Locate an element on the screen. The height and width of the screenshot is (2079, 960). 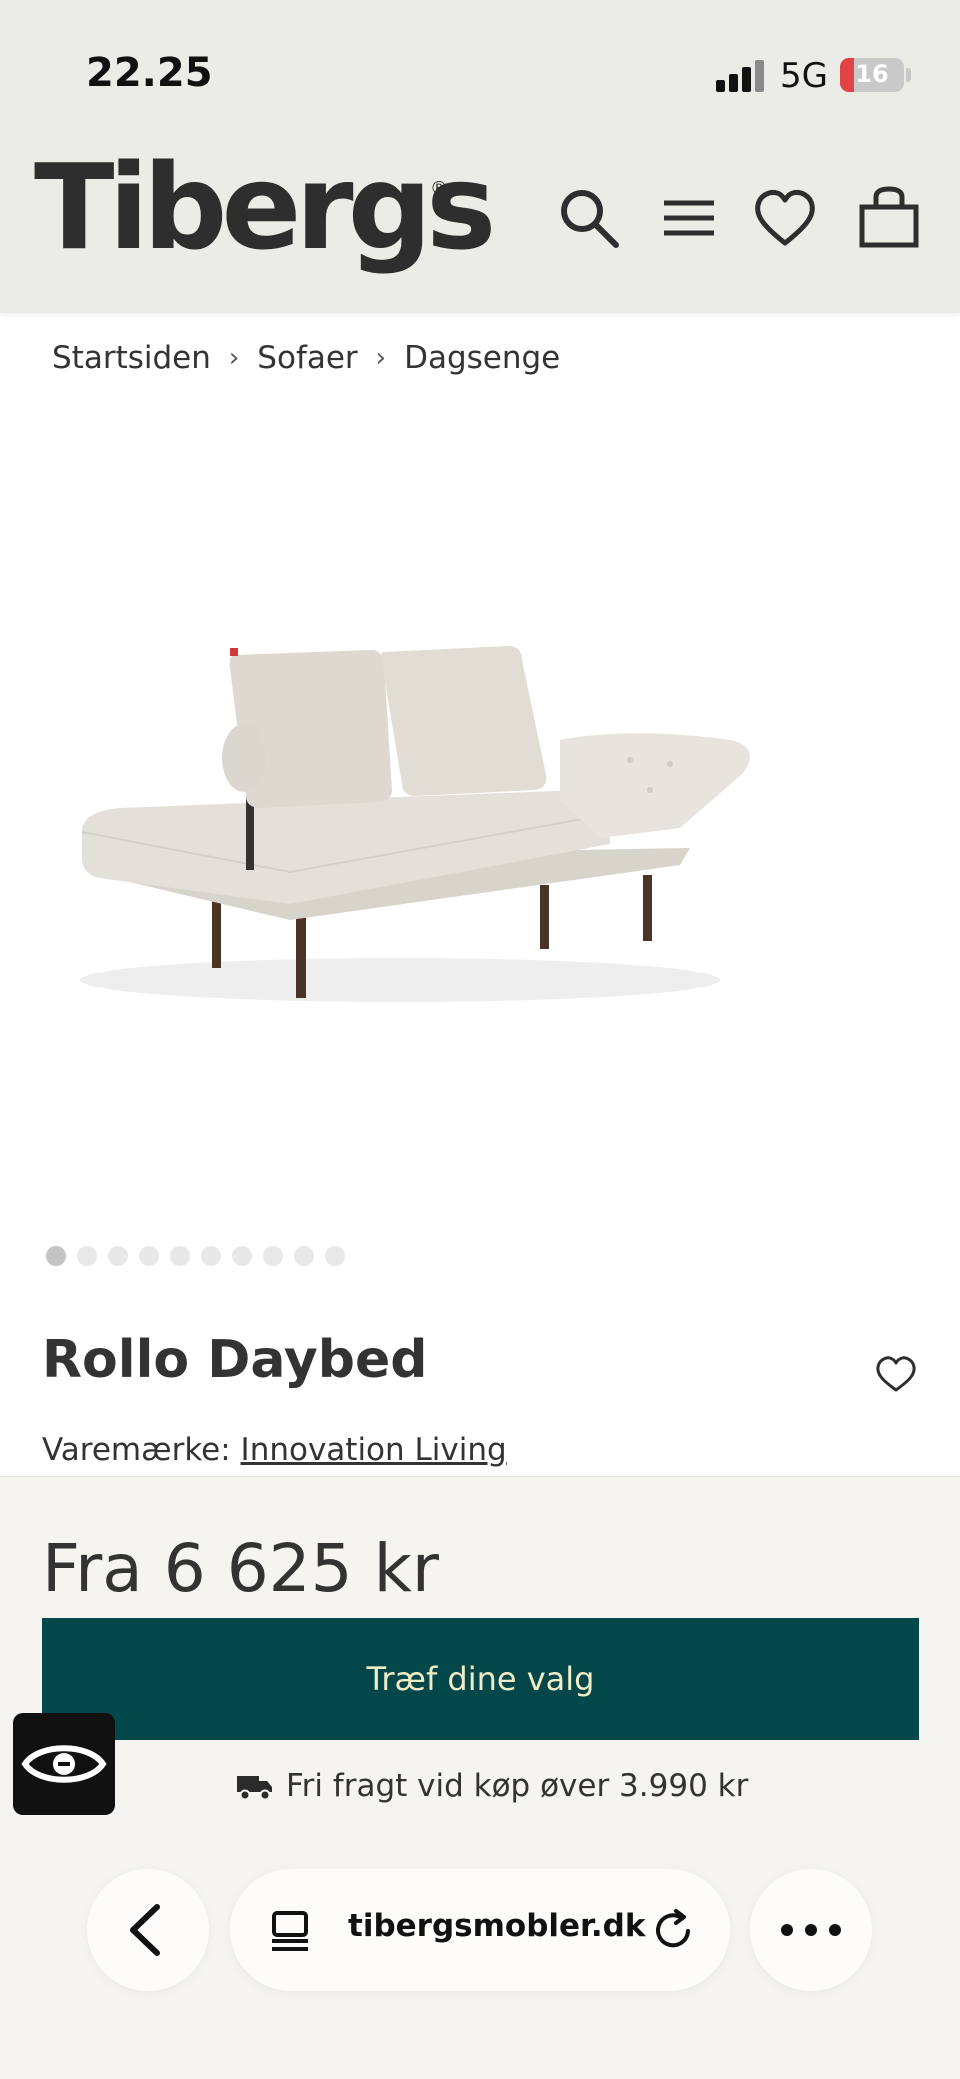
signal-icon is located at coordinates (741, 76).